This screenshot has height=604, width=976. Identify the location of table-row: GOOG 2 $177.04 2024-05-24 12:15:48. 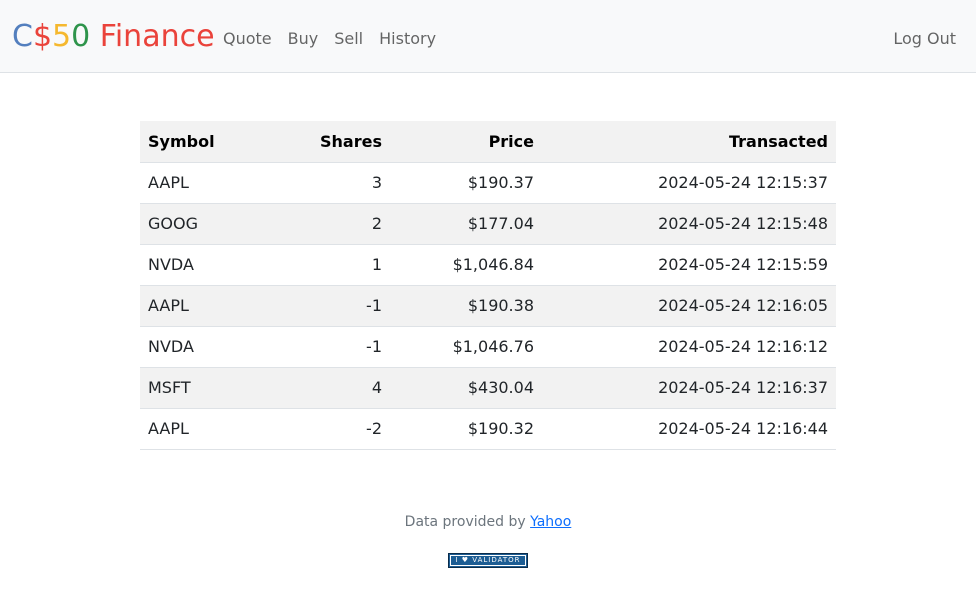
(488, 224).